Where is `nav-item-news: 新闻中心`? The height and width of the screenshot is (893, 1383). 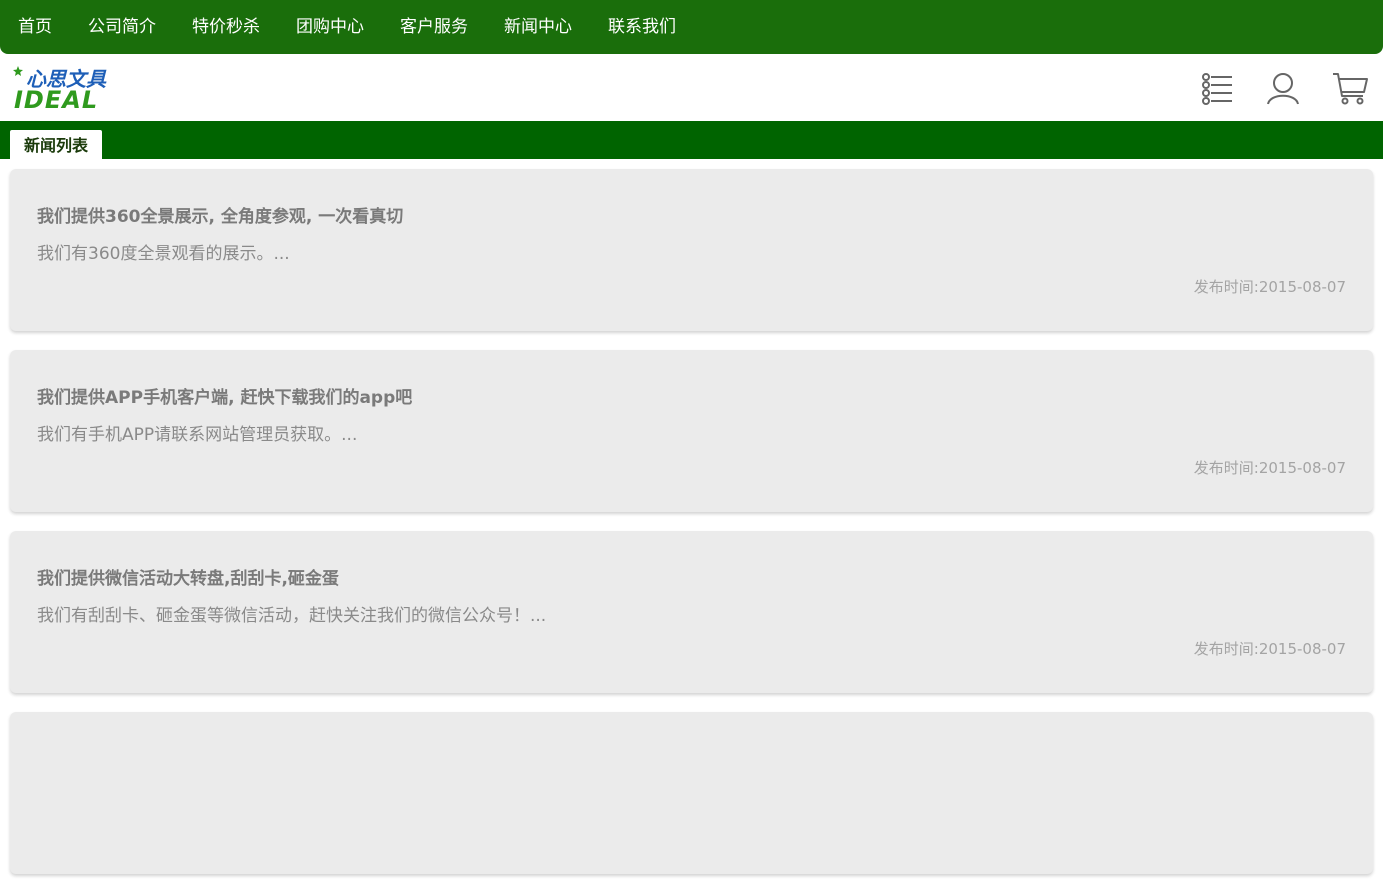 nav-item-news: 新闻中心 is located at coordinates (538, 27).